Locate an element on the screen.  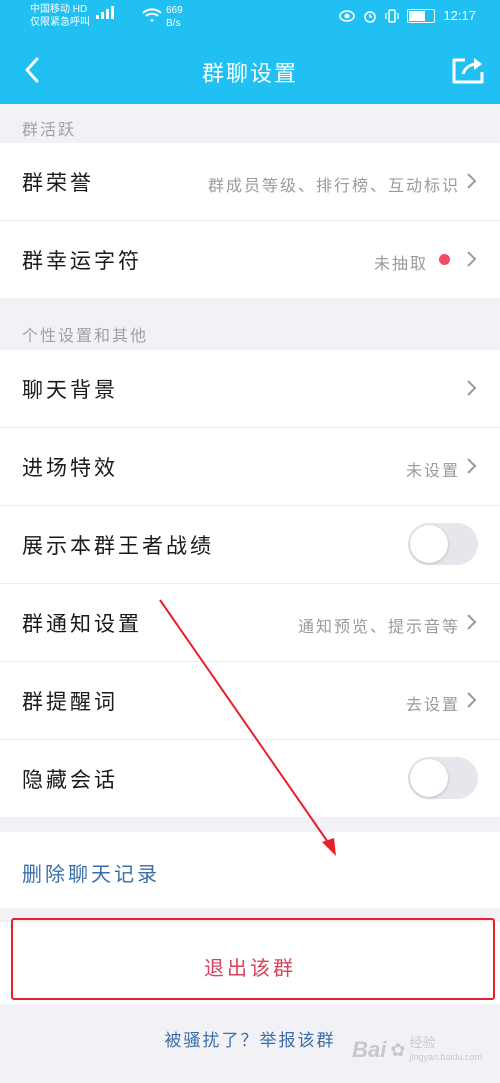
row-hide-conversation: 隐藏会话 is located at coordinates (250, 778).